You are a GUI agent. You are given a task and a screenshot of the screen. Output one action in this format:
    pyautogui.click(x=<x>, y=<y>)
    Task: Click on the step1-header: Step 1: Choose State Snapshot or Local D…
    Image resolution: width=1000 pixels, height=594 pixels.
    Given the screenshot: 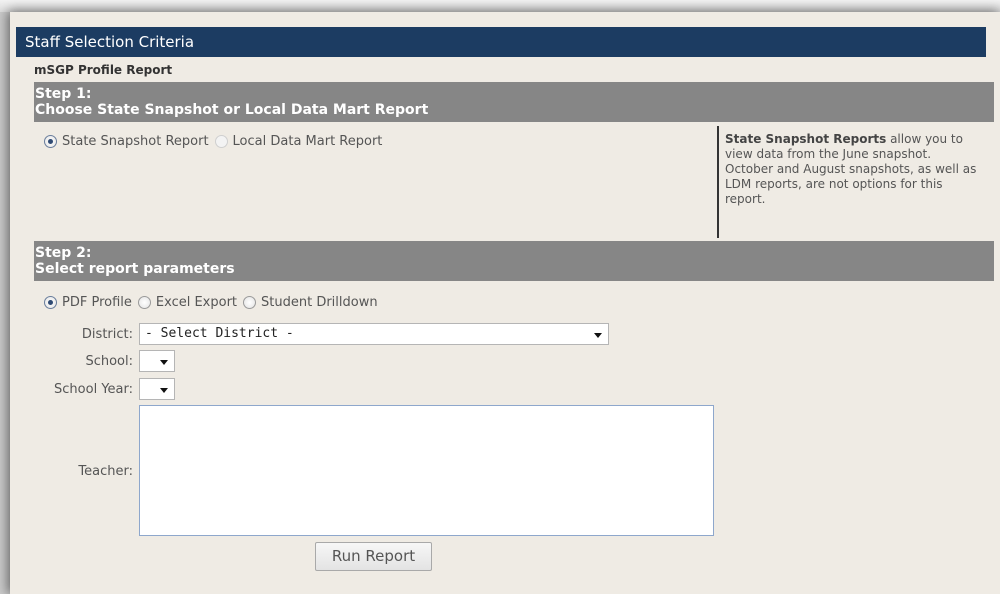 What is the action you would take?
    pyautogui.click(x=514, y=102)
    